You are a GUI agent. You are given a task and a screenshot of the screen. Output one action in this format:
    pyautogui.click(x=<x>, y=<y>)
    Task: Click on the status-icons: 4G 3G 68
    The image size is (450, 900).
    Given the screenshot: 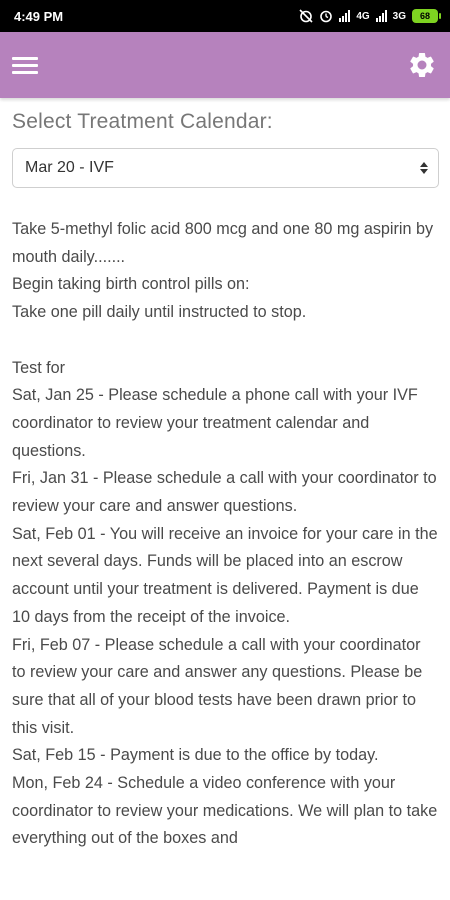 What is the action you would take?
    pyautogui.click(x=370, y=16)
    